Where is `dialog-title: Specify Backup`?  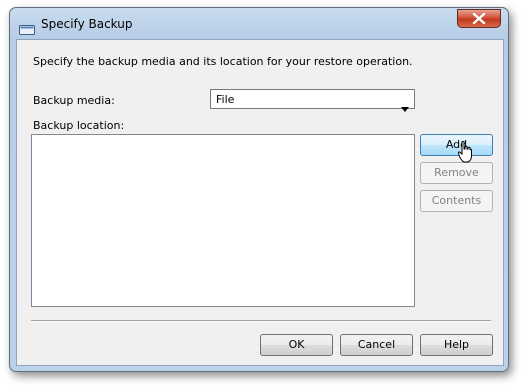
dialog-title: Specify Backup is located at coordinates (87, 24).